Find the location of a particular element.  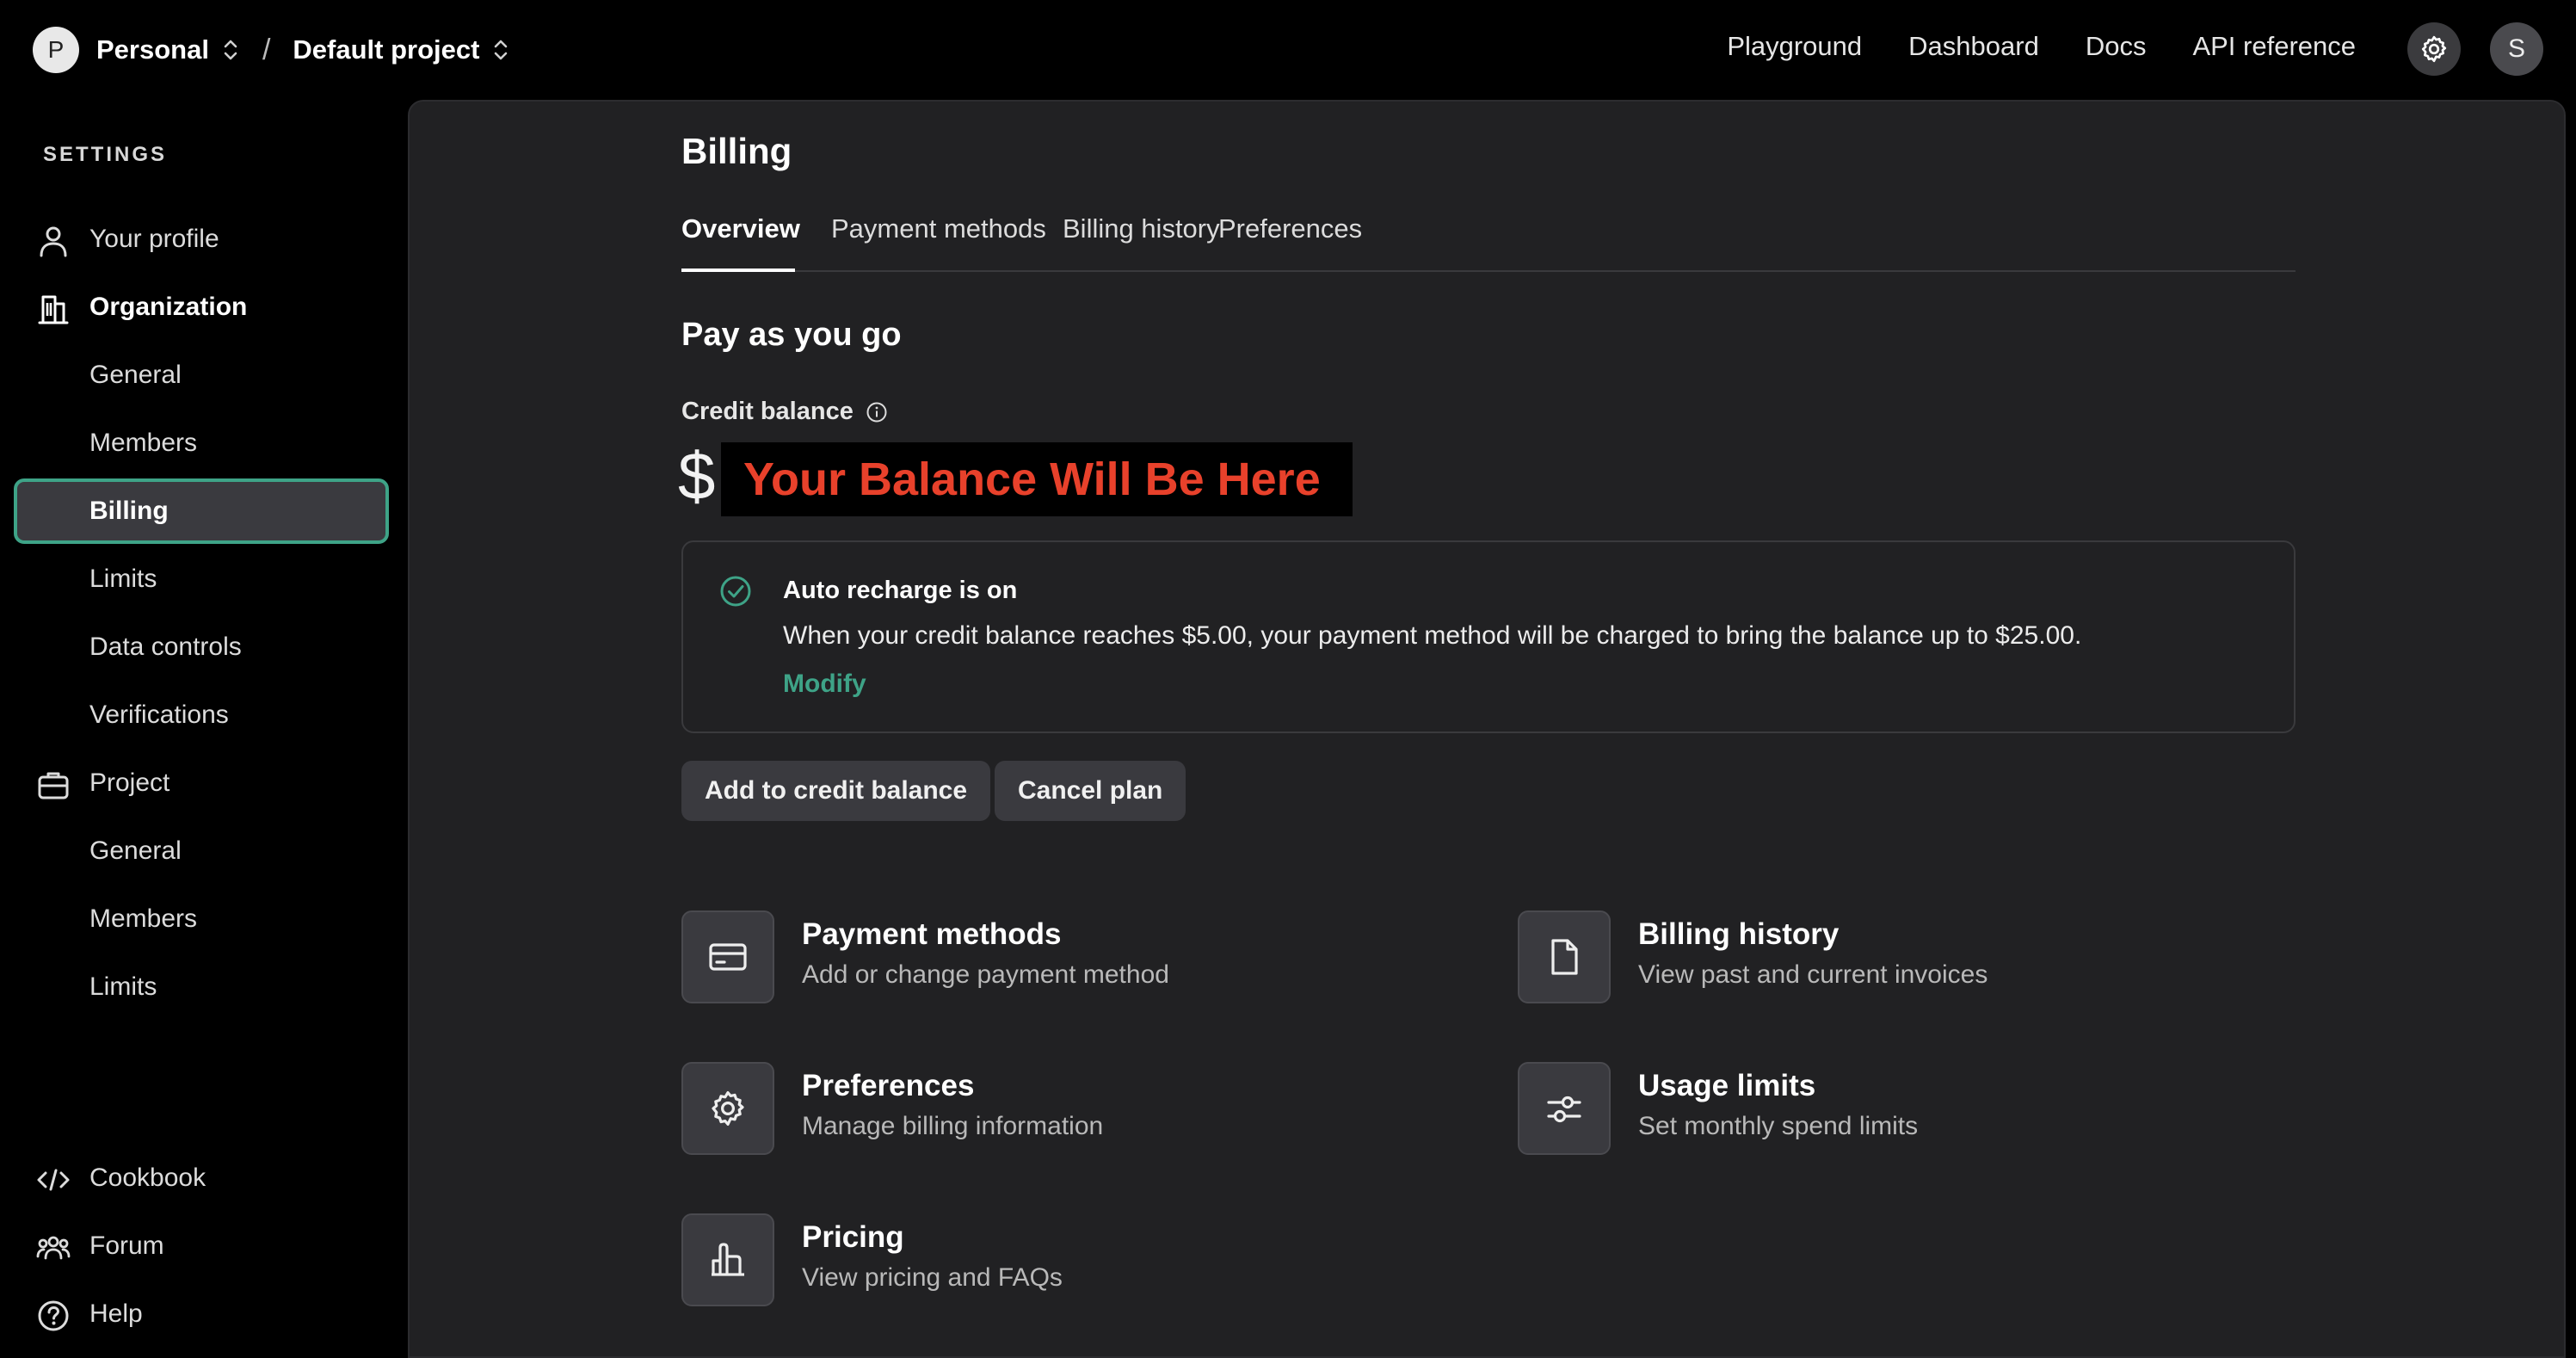

help-icon is located at coordinates (54, 1315).